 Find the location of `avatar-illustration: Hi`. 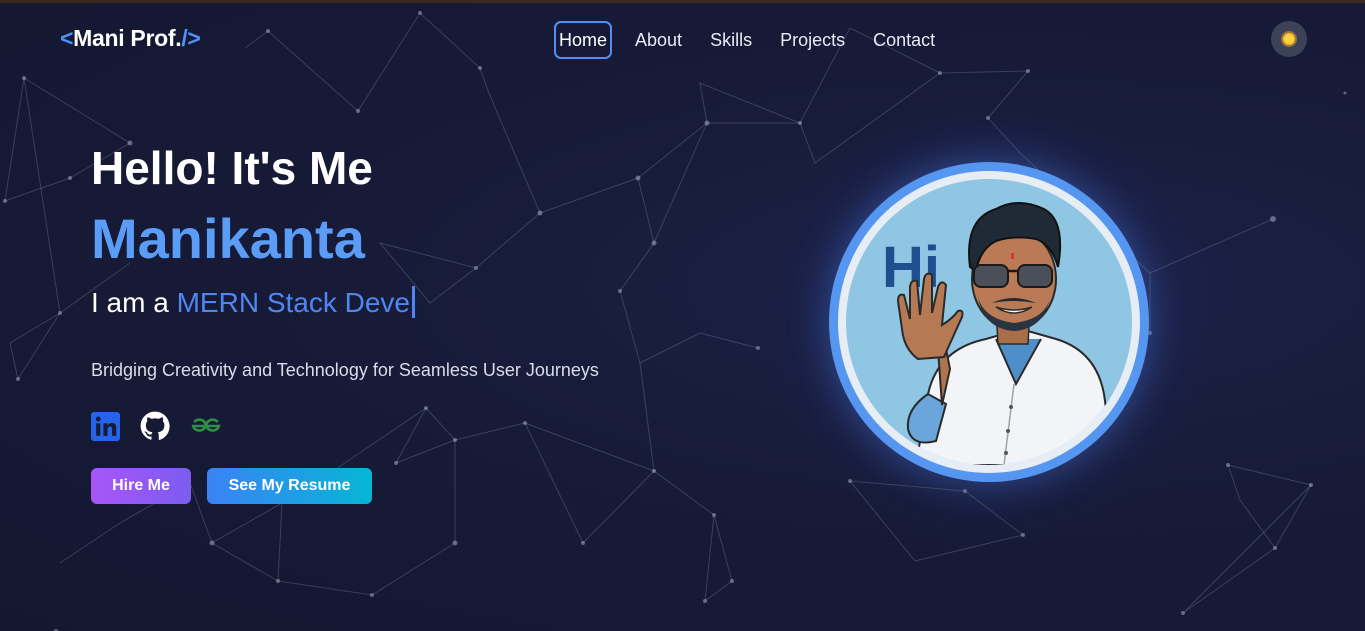

avatar-illustration: Hi is located at coordinates (989, 322).